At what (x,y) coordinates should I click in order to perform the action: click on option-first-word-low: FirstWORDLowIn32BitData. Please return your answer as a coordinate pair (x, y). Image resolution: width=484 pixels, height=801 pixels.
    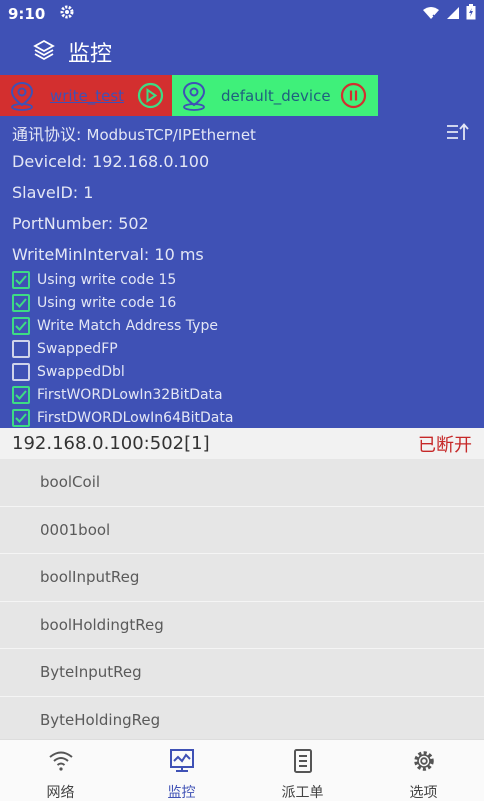
    Looking at the image, I should click on (117, 395).